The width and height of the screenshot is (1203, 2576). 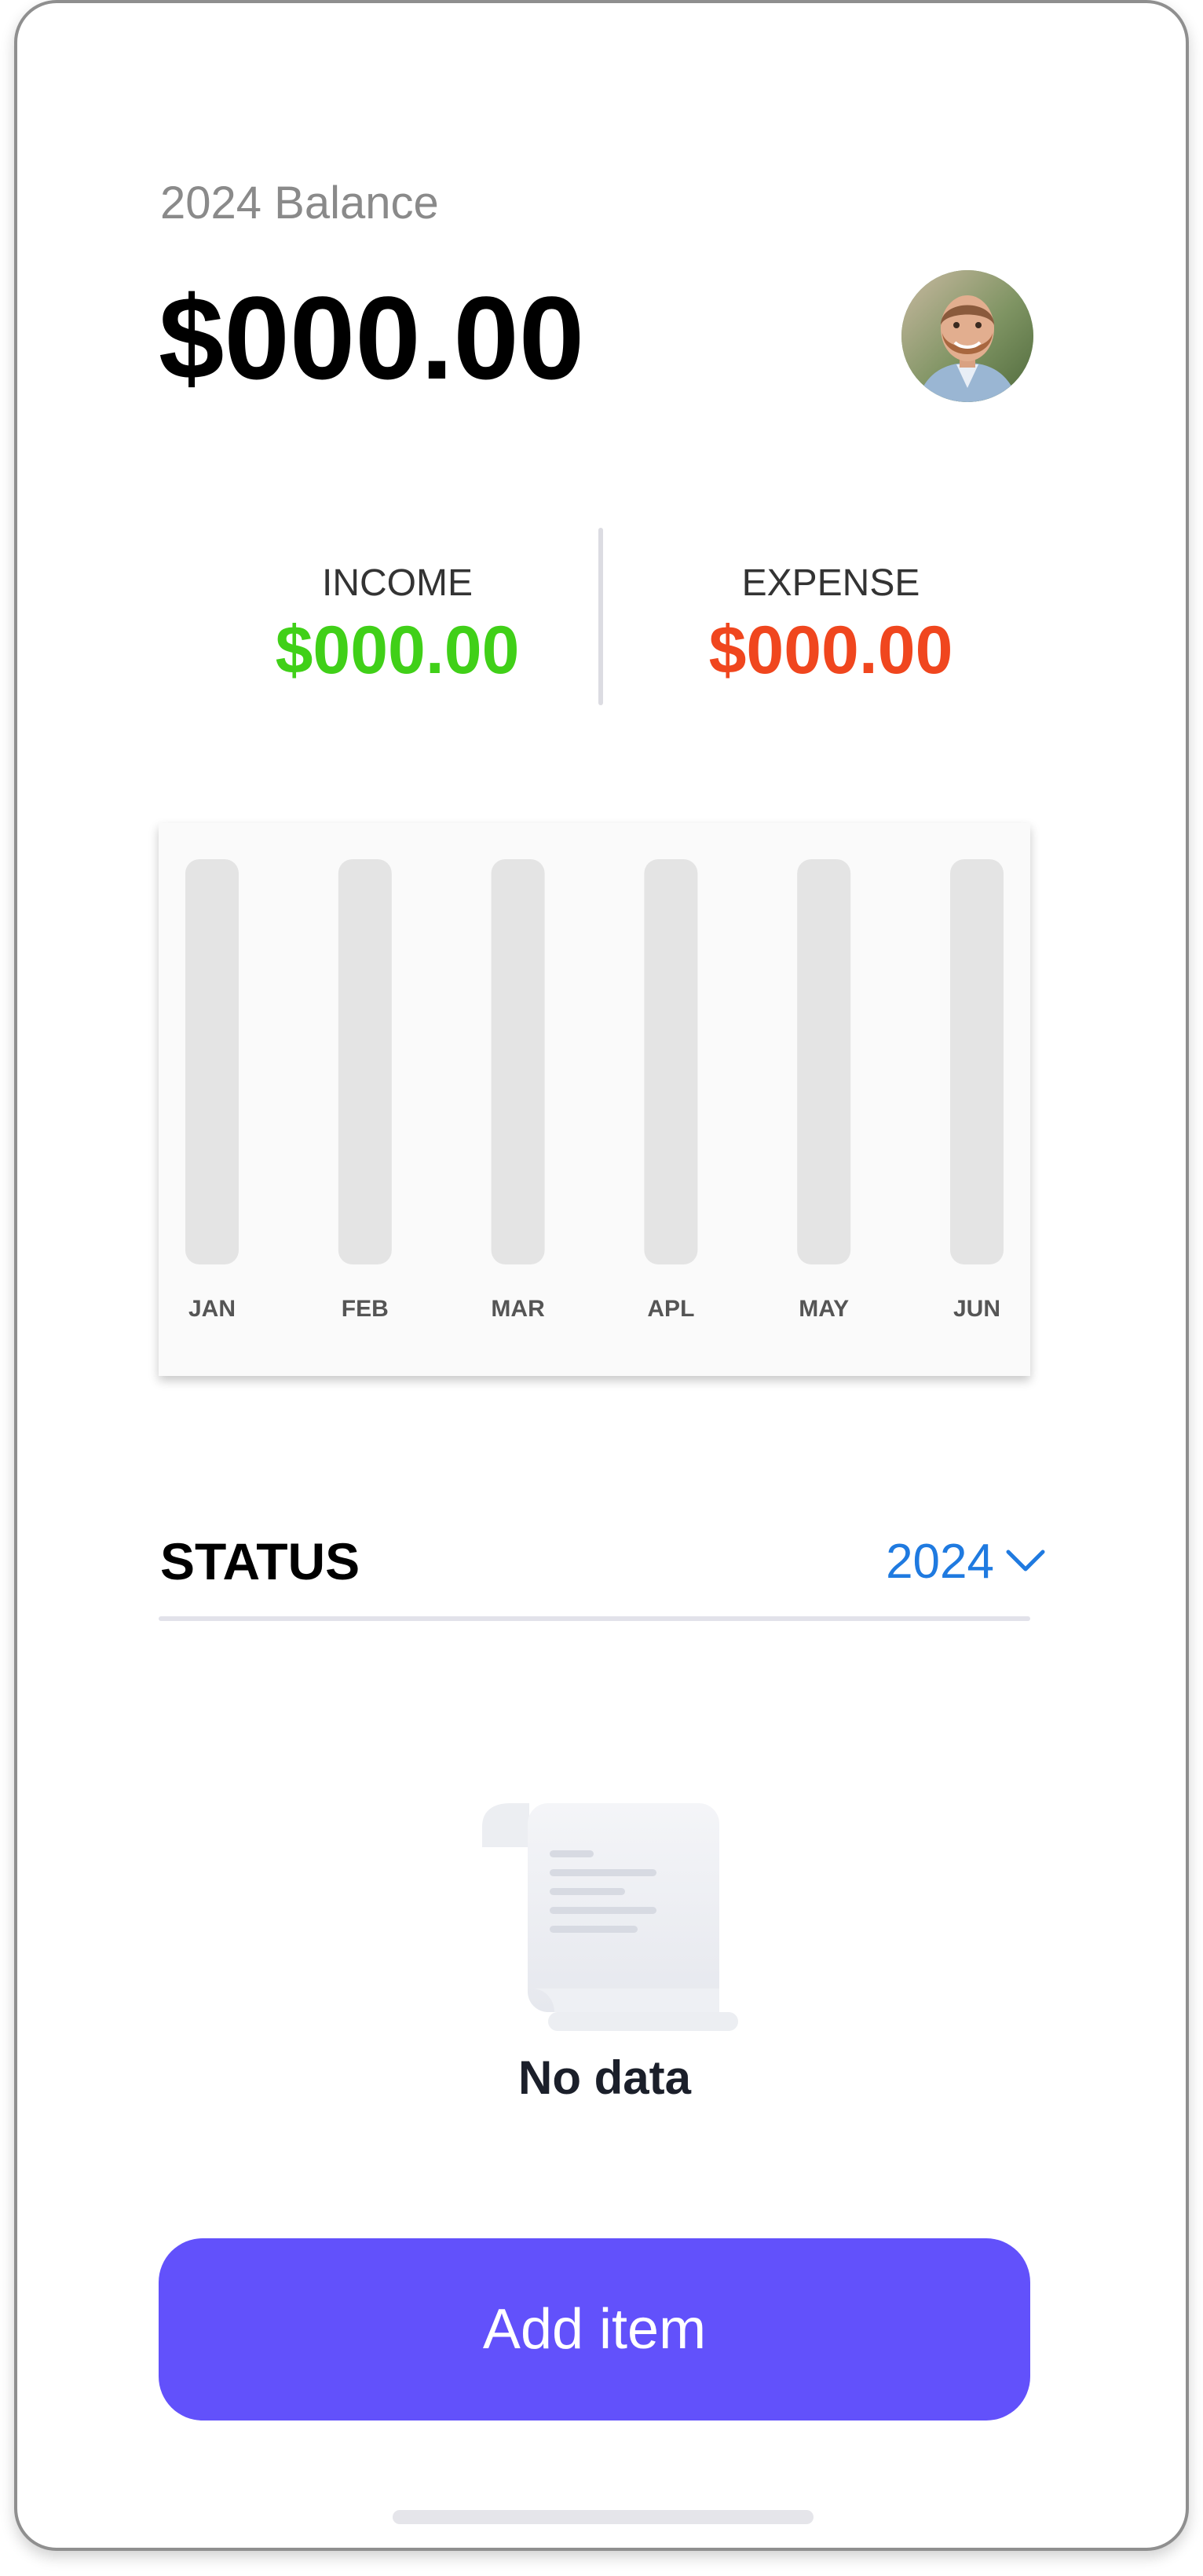 What do you see at coordinates (671, 1309) in the screenshot?
I see `month-label-apl: APL` at bounding box center [671, 1309].